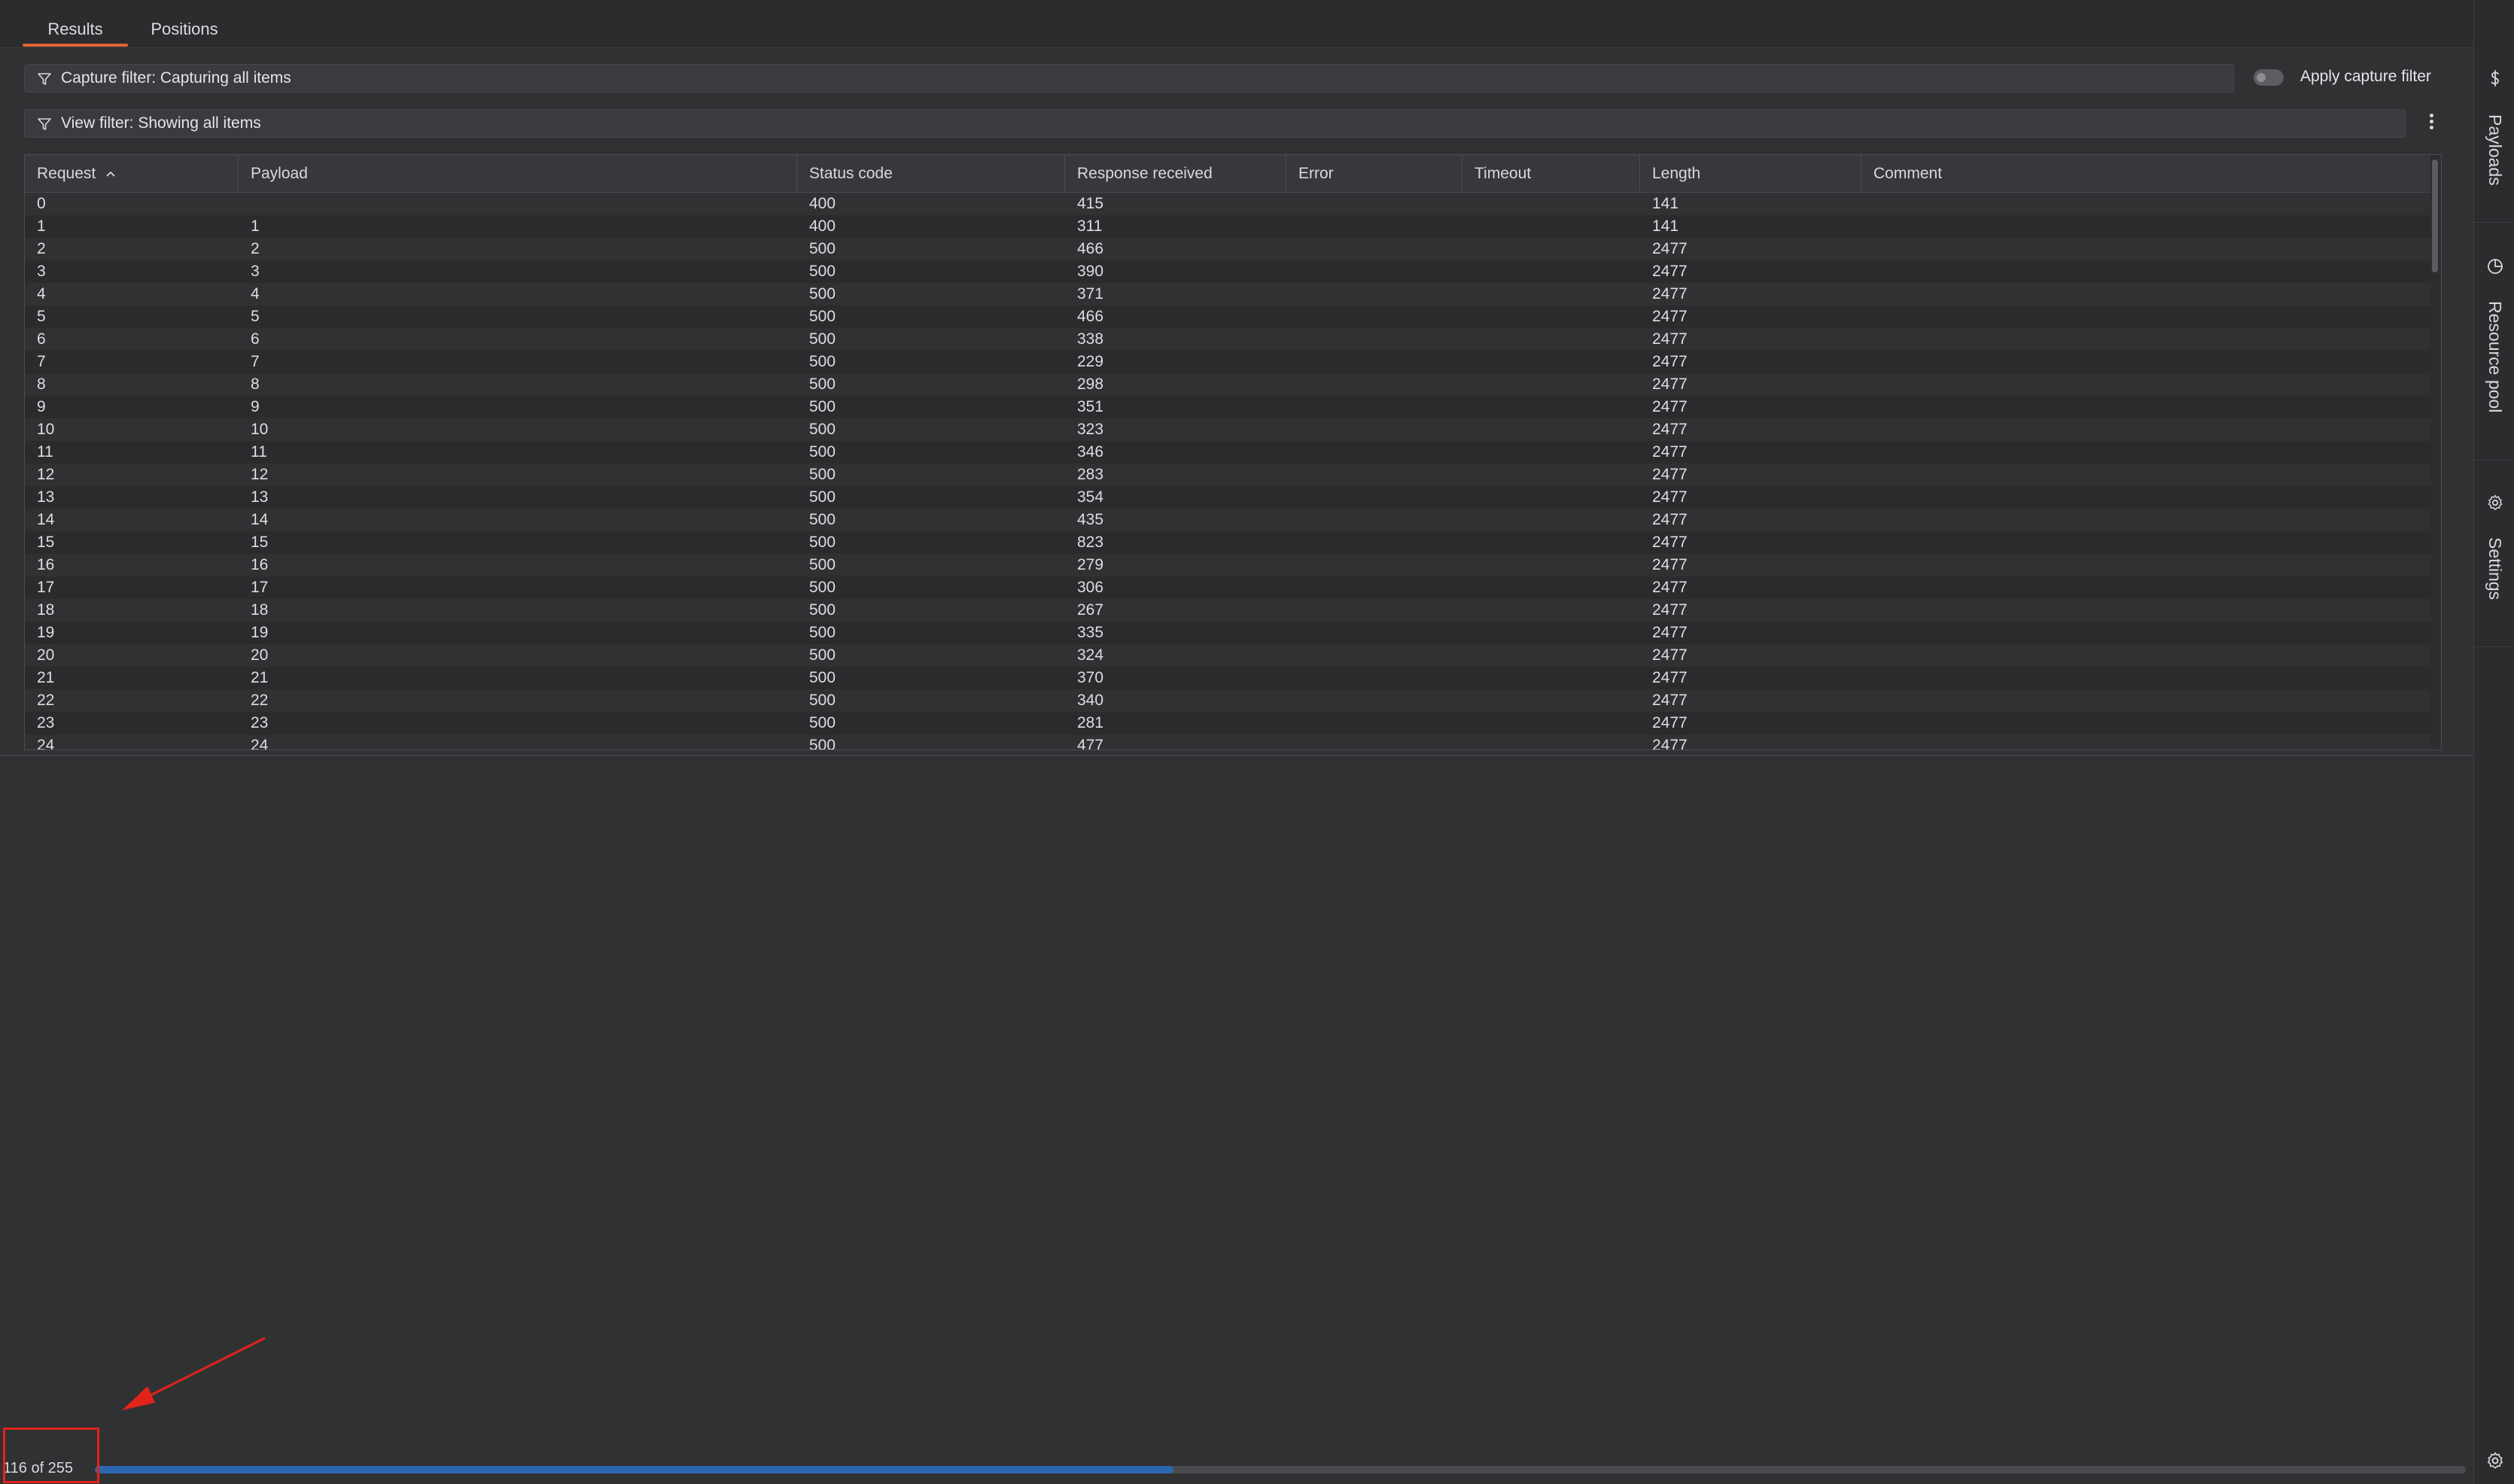 This screenshot has width=2514, height=1484. What do you see at coordinates (1129, 78) in the screenshot?
I see `capture-filter-bar: Capture filter: Capturing all items` at bounding box center [1129, 78].